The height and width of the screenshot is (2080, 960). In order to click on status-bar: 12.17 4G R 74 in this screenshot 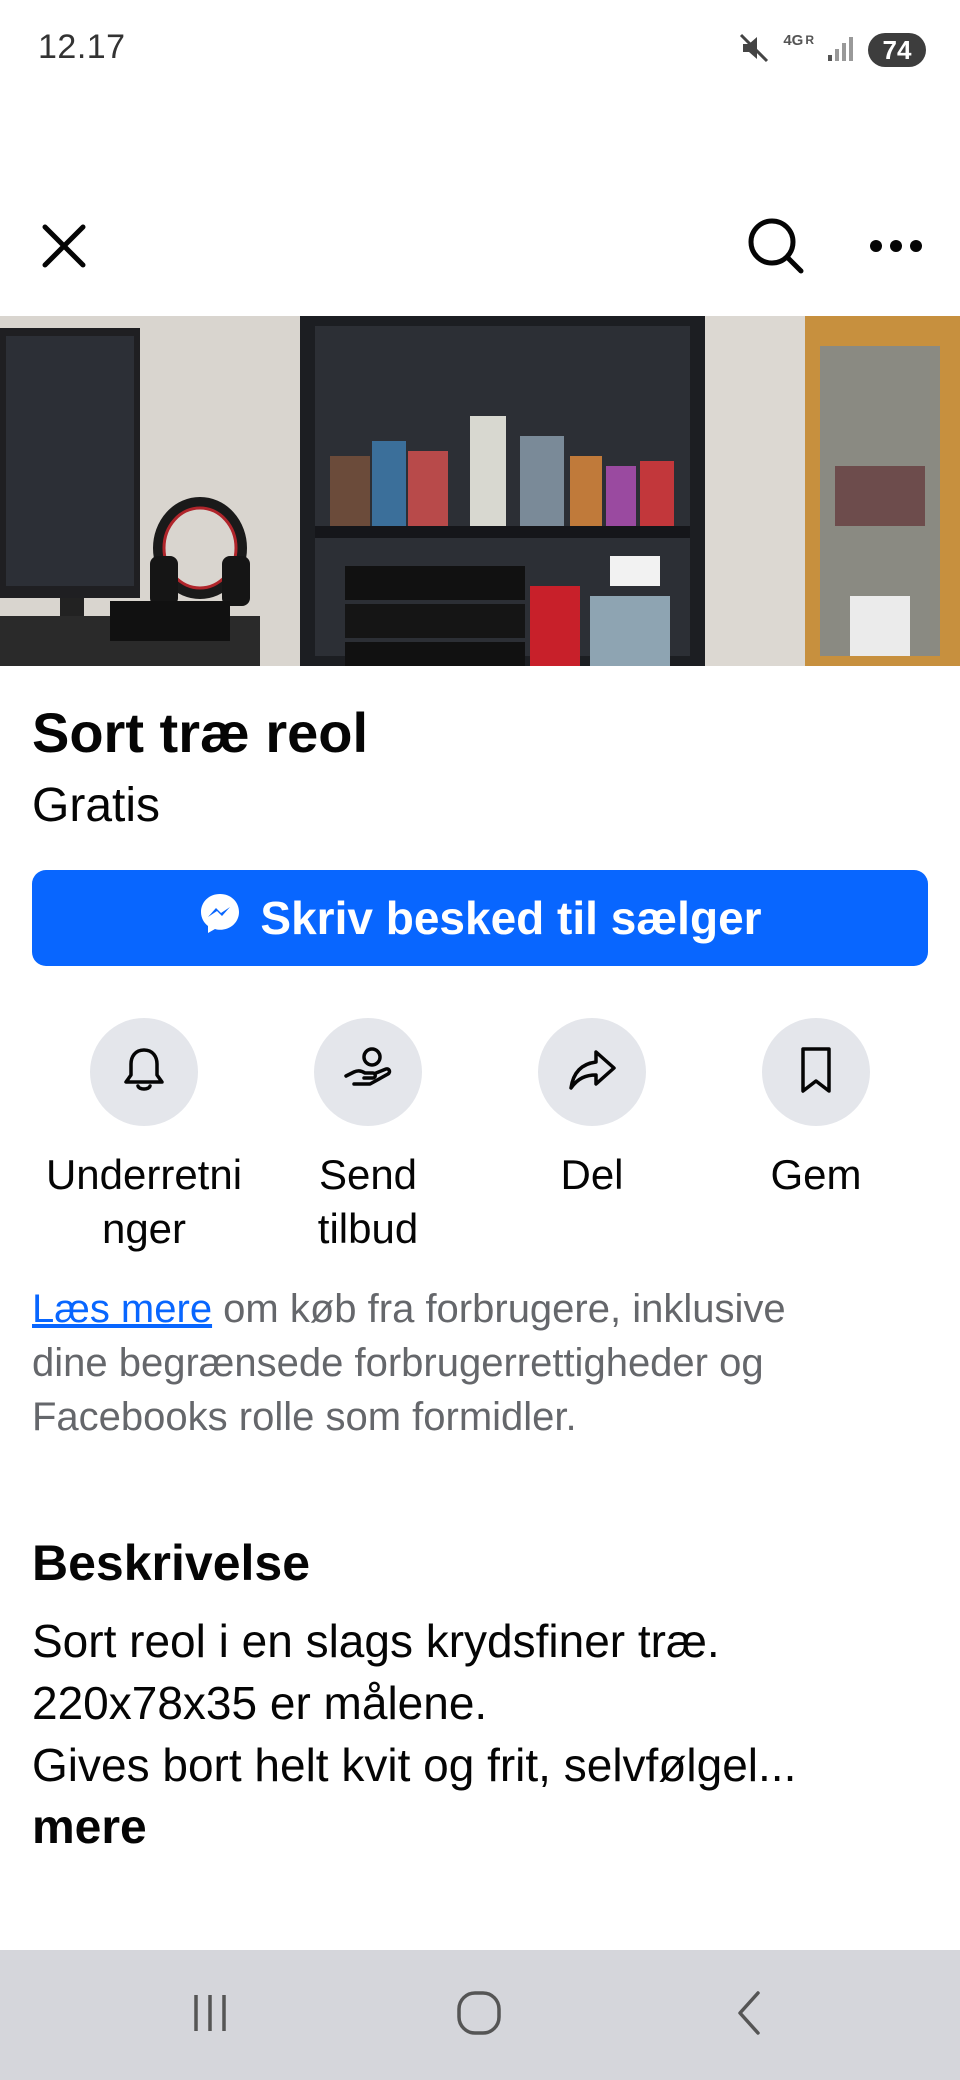, I will do `click(480, 50)`.